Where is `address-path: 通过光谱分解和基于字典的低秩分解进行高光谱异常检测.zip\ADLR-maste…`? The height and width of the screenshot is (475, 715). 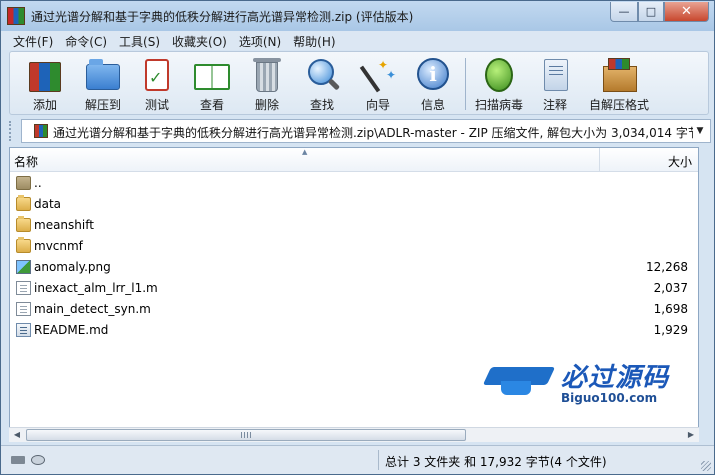 address-path: 通过光谱分解和基于字典的低秩分解进行高光谱异常检测.zip\ADLR-maste… is located at coordinates (373, 133).